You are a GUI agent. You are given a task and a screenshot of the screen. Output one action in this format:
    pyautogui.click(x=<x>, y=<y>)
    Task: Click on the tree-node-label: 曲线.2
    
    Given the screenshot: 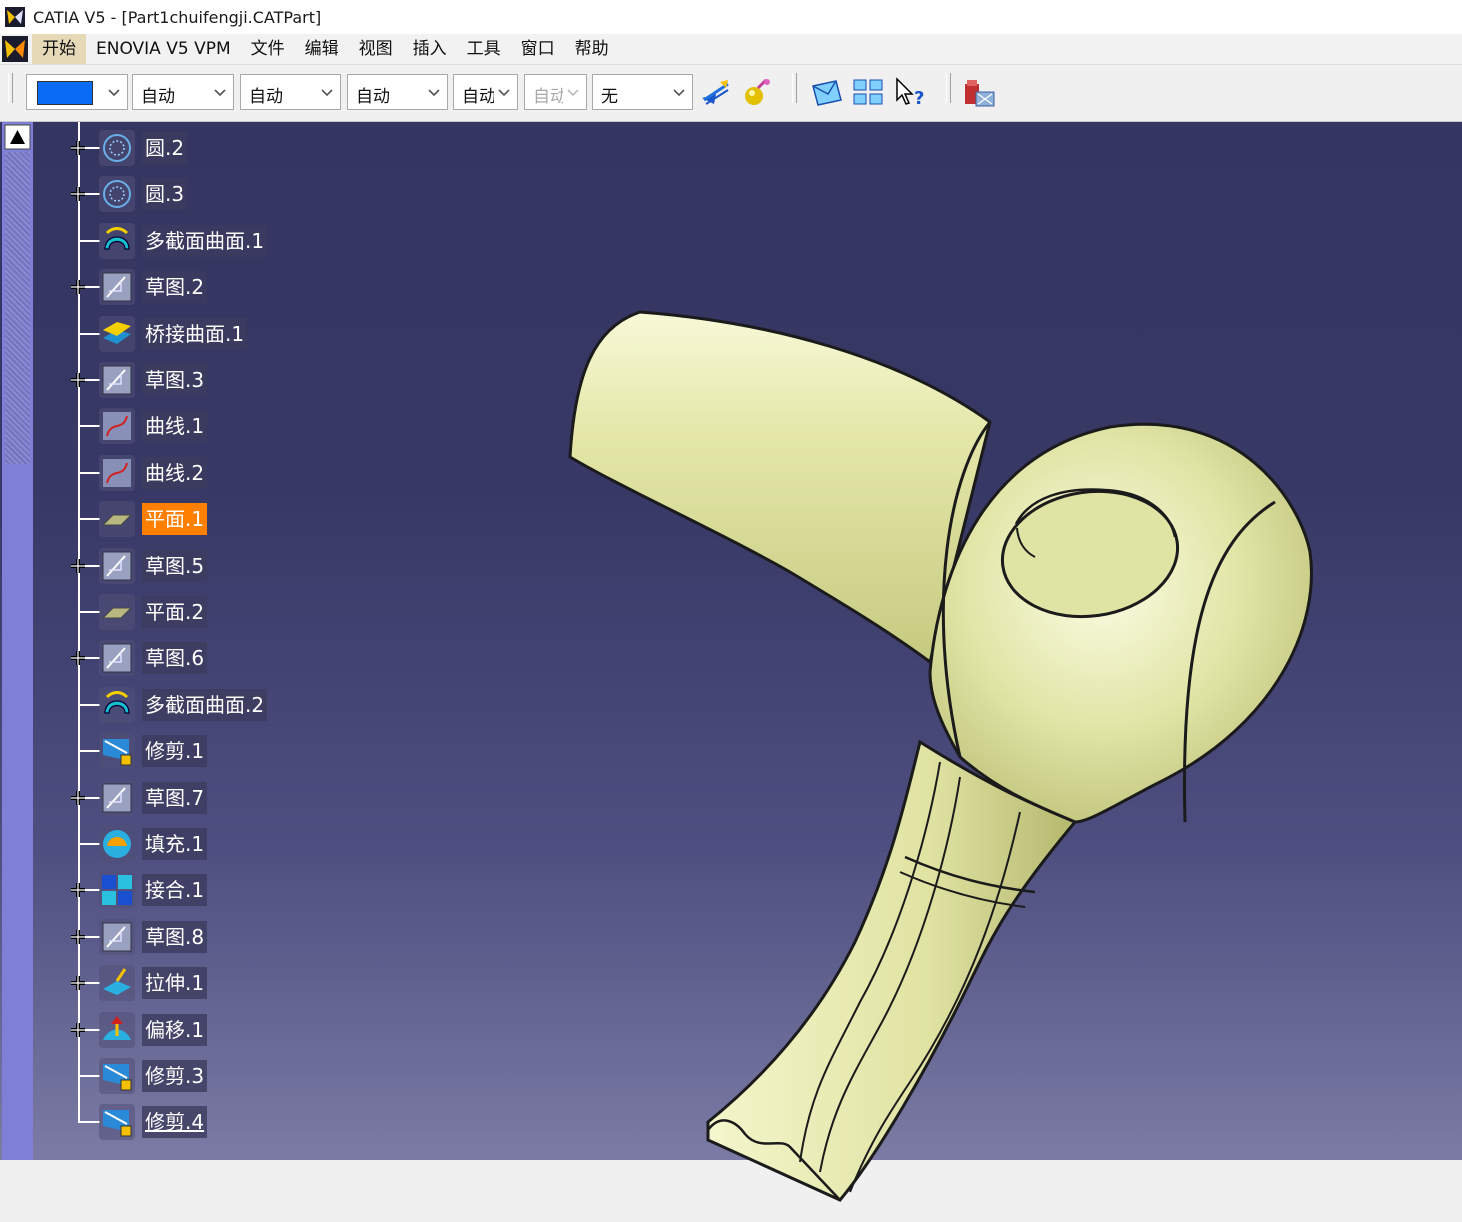 What is the action you would take?
    pyautogui.click(x=175, y=472)
    